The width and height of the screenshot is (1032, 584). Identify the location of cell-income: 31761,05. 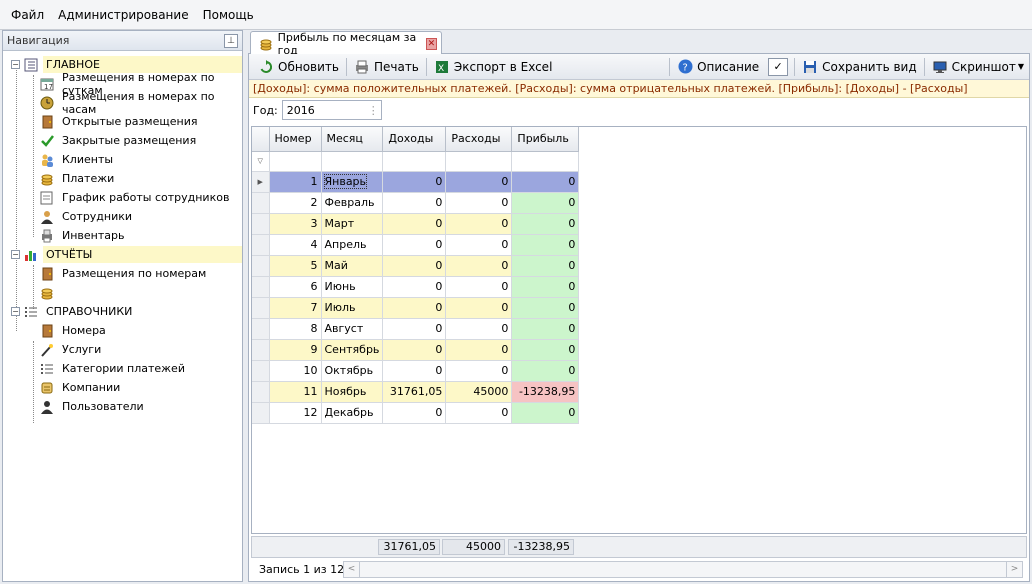
(414, 392).